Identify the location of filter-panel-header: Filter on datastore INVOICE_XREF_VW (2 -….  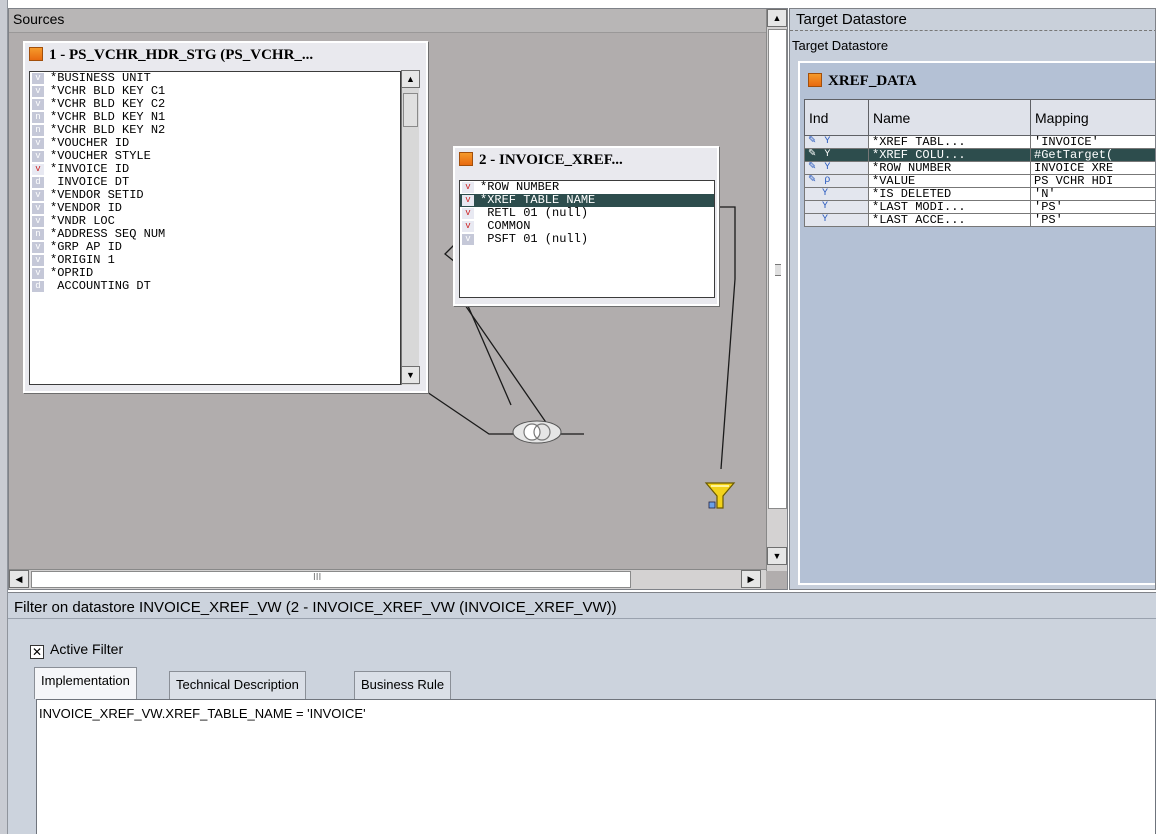
(582, 606).